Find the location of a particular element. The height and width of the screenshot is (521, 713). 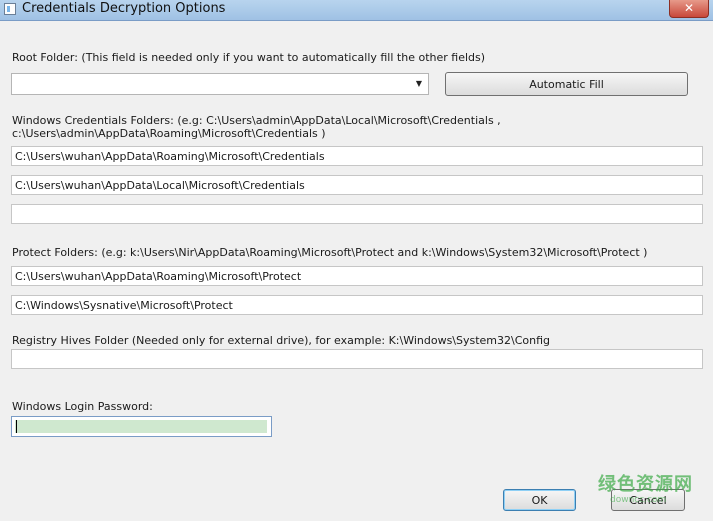

password-label: Windows Login Password: is located at coordinates (82, 406).